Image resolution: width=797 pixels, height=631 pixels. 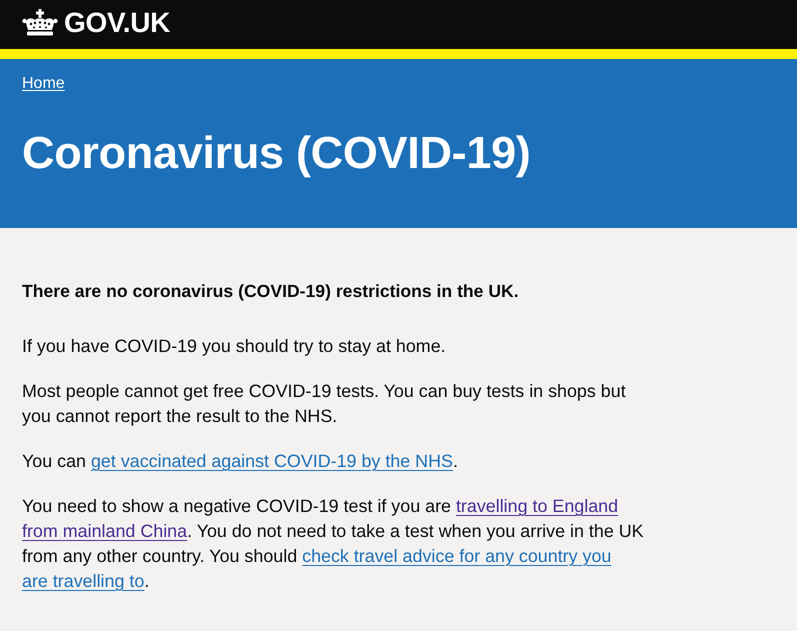 I want to click on govuk-logo-link: GOV.UK, so click(x=96, y=23).